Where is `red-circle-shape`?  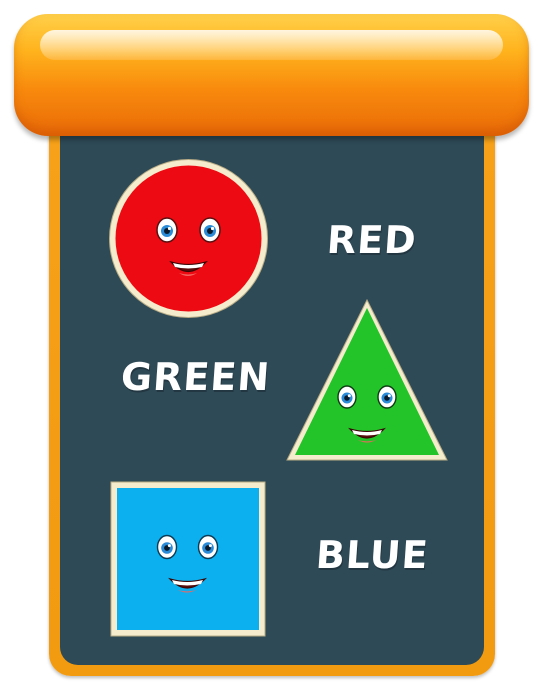
red-circle-shape is located at coordinates (188, 238).